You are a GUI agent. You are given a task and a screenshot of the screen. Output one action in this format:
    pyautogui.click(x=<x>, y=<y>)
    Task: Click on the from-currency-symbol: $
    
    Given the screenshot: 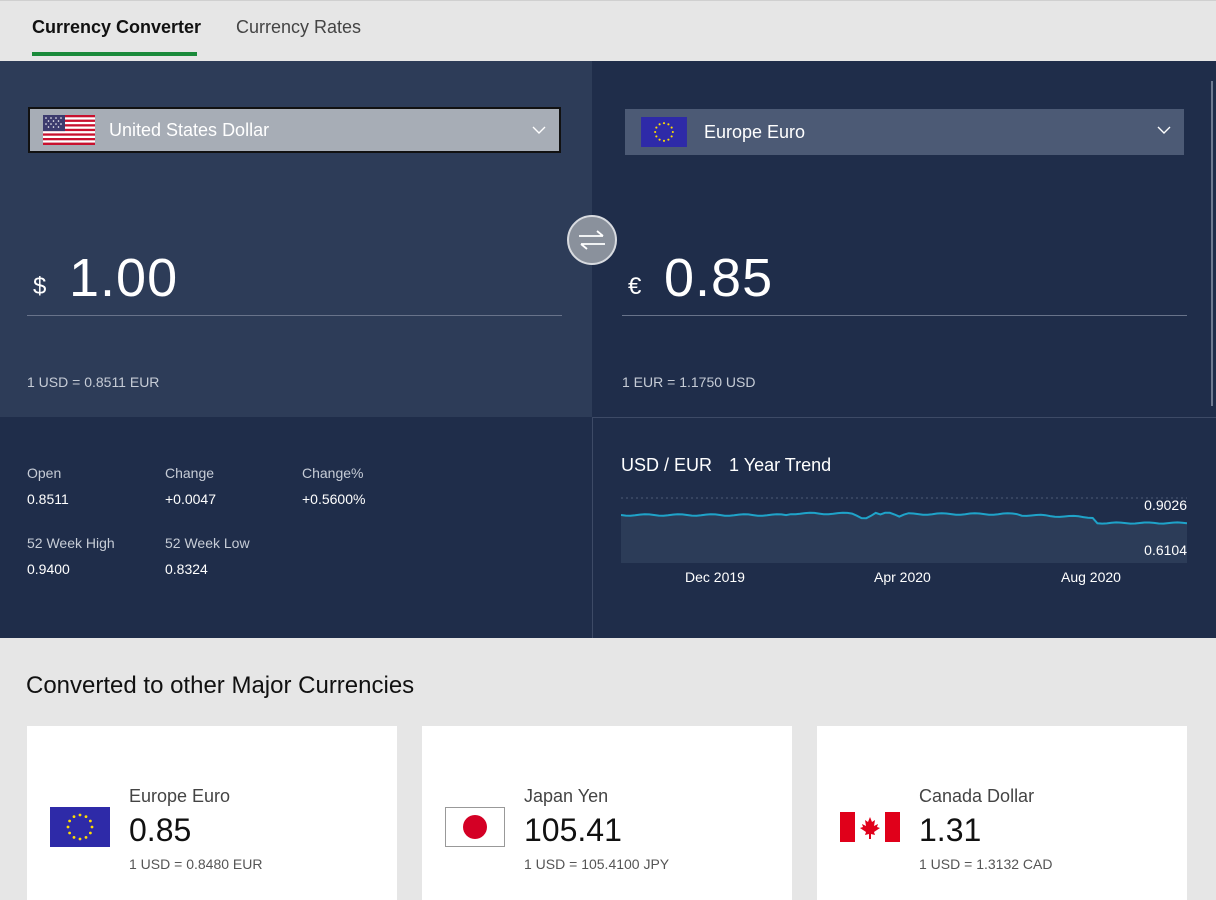 What is the action you would take?
    pyautogui.click(x=40, y=286)
    